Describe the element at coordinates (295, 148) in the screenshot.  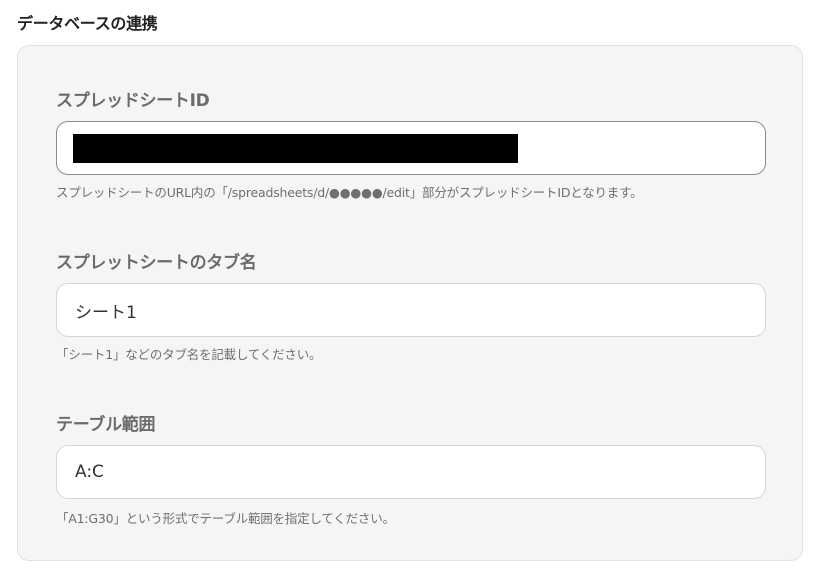
I see `redacted-value-block` at that location.